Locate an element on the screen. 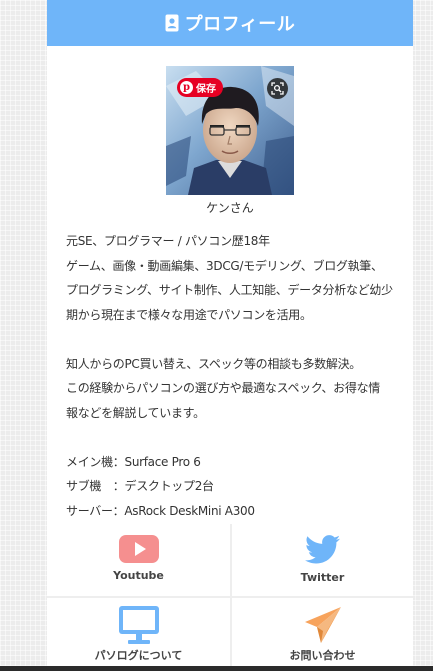 The width and height of the screenshot is (433, 671). visual-search-icon is located at coordinates (277, 88).